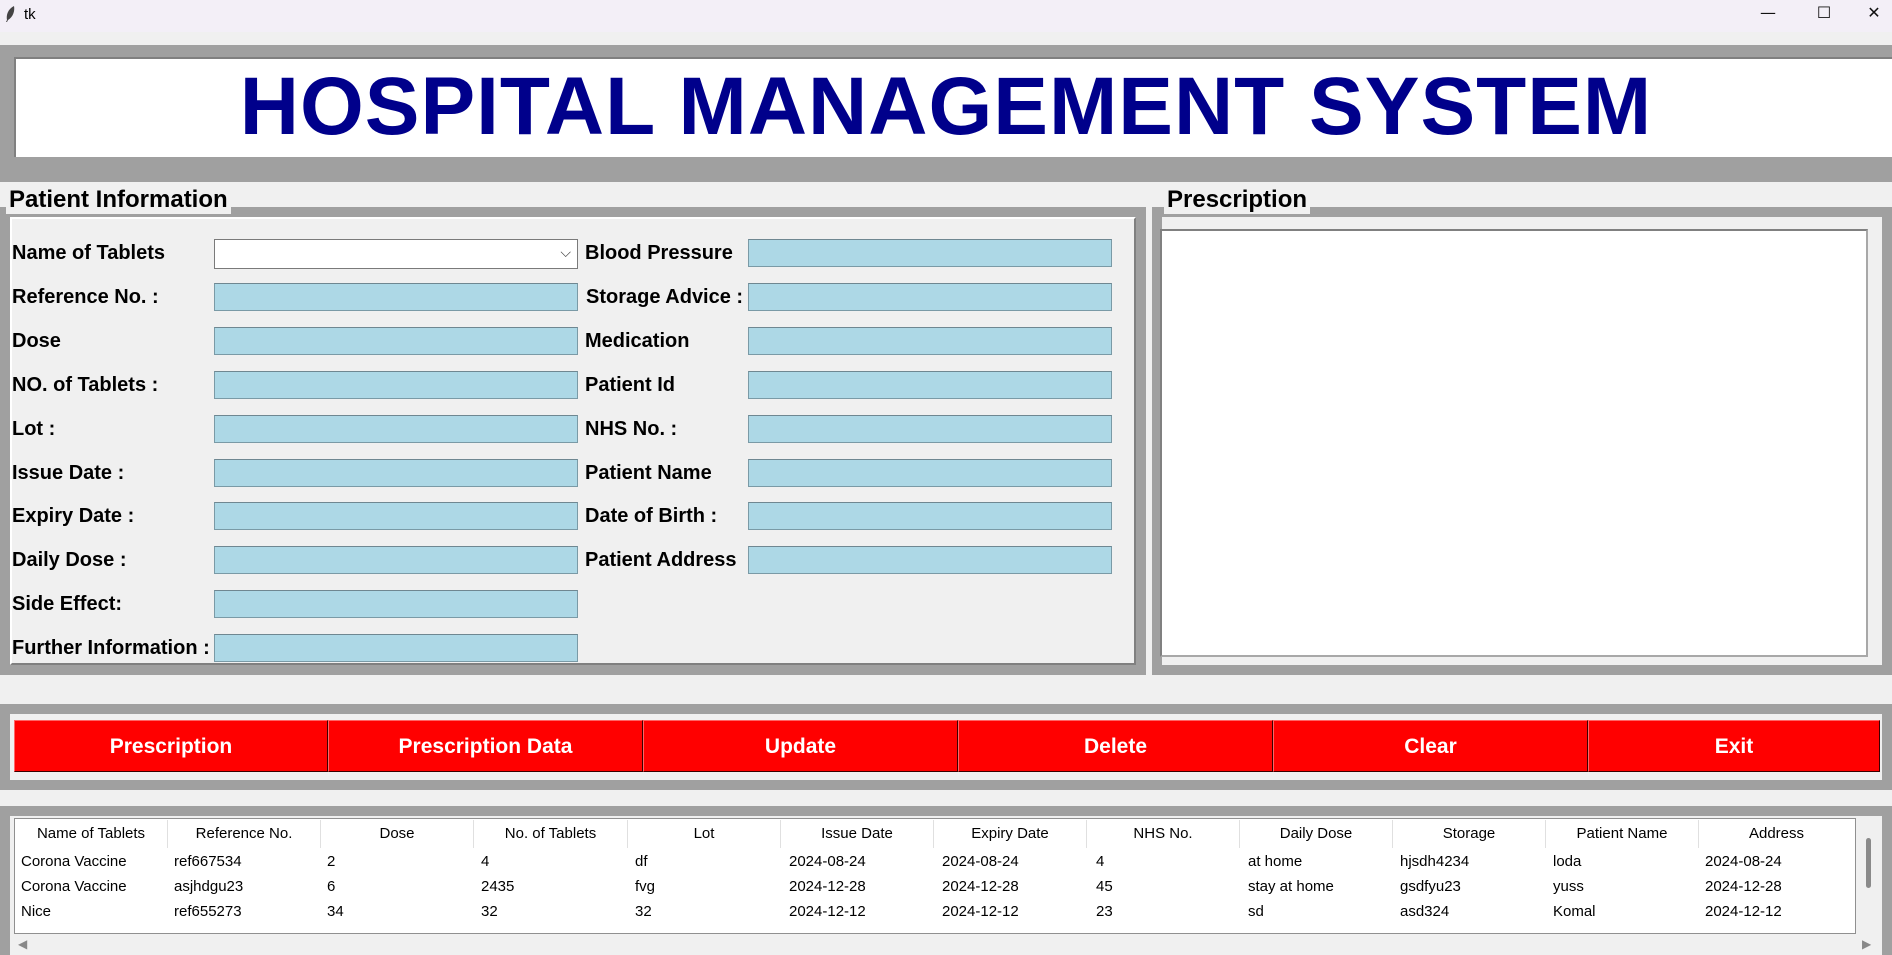  I want to click on table-cell: 2435, so click(498, 886).